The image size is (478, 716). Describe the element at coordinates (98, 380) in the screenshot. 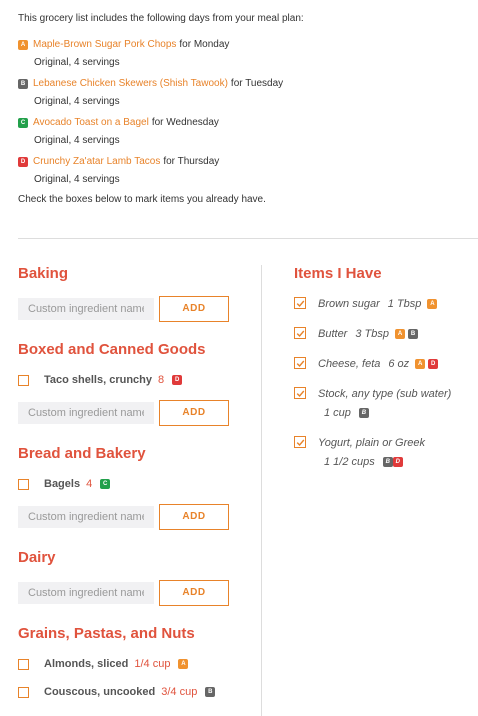

I see `item-name: Taco shells, crunchy` at that location.